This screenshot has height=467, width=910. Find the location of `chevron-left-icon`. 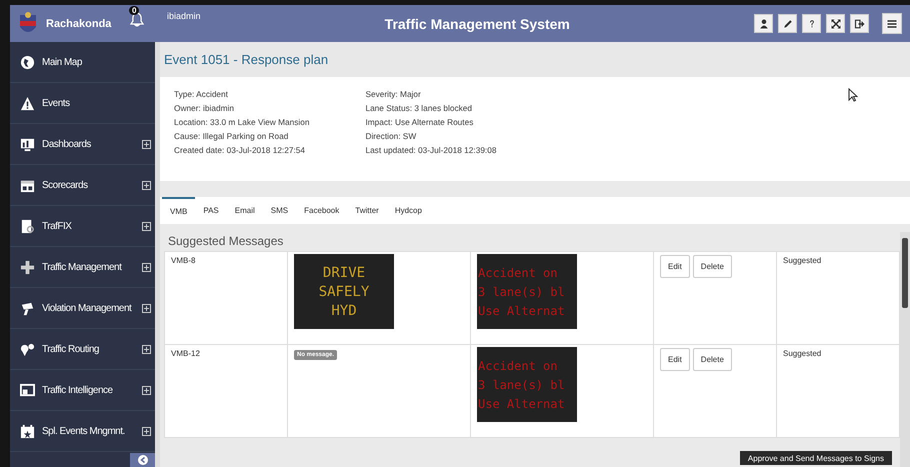

chevron-left-icon is located at coordinates (143, 460).